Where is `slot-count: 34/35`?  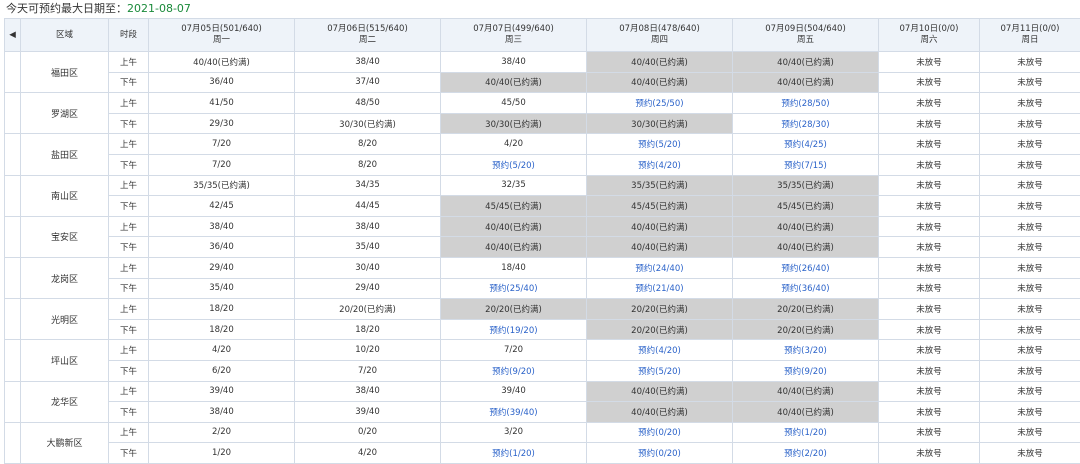 slot-count: 34/35 is located at coordinates (368, 185).